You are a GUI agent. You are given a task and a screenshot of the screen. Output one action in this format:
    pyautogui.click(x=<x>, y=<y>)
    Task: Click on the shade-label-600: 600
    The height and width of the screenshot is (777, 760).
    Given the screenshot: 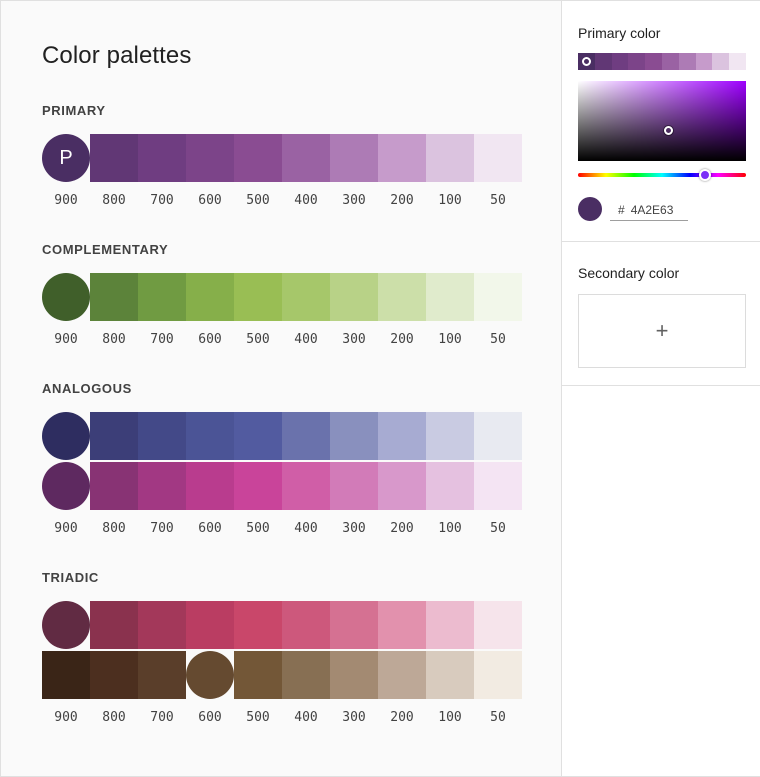 What is the action you would take?
    pyautogui.click(x=210, y=717)
    